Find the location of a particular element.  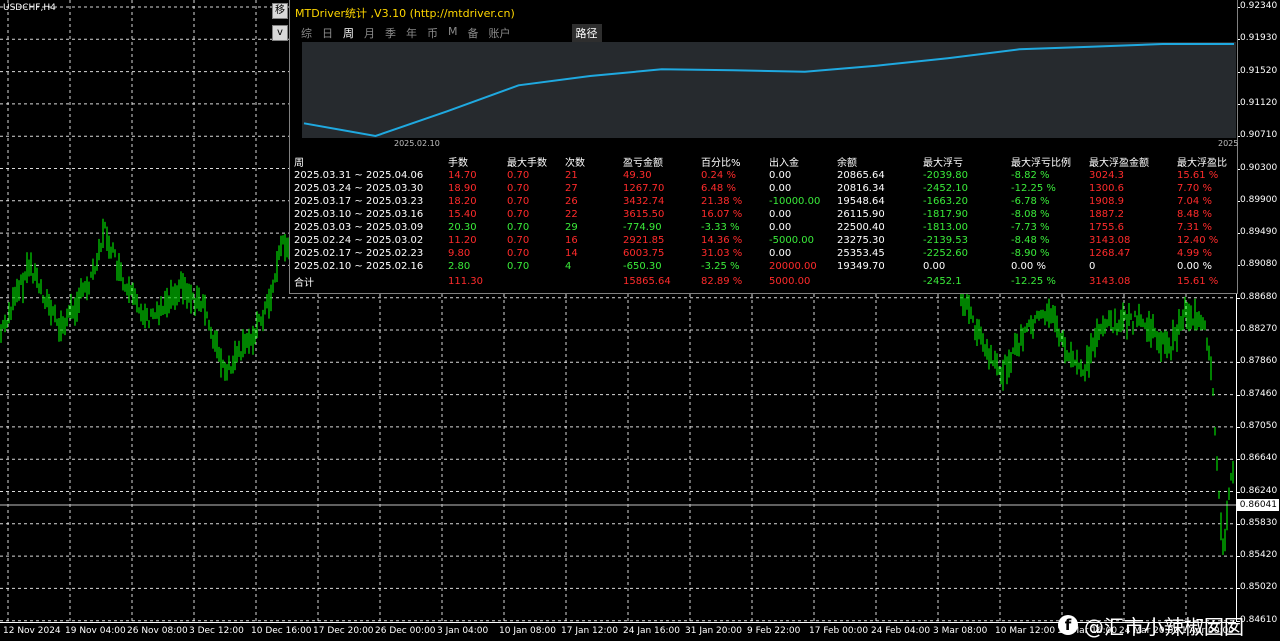

table-cell: 26 is located at coordinates (571, 201).